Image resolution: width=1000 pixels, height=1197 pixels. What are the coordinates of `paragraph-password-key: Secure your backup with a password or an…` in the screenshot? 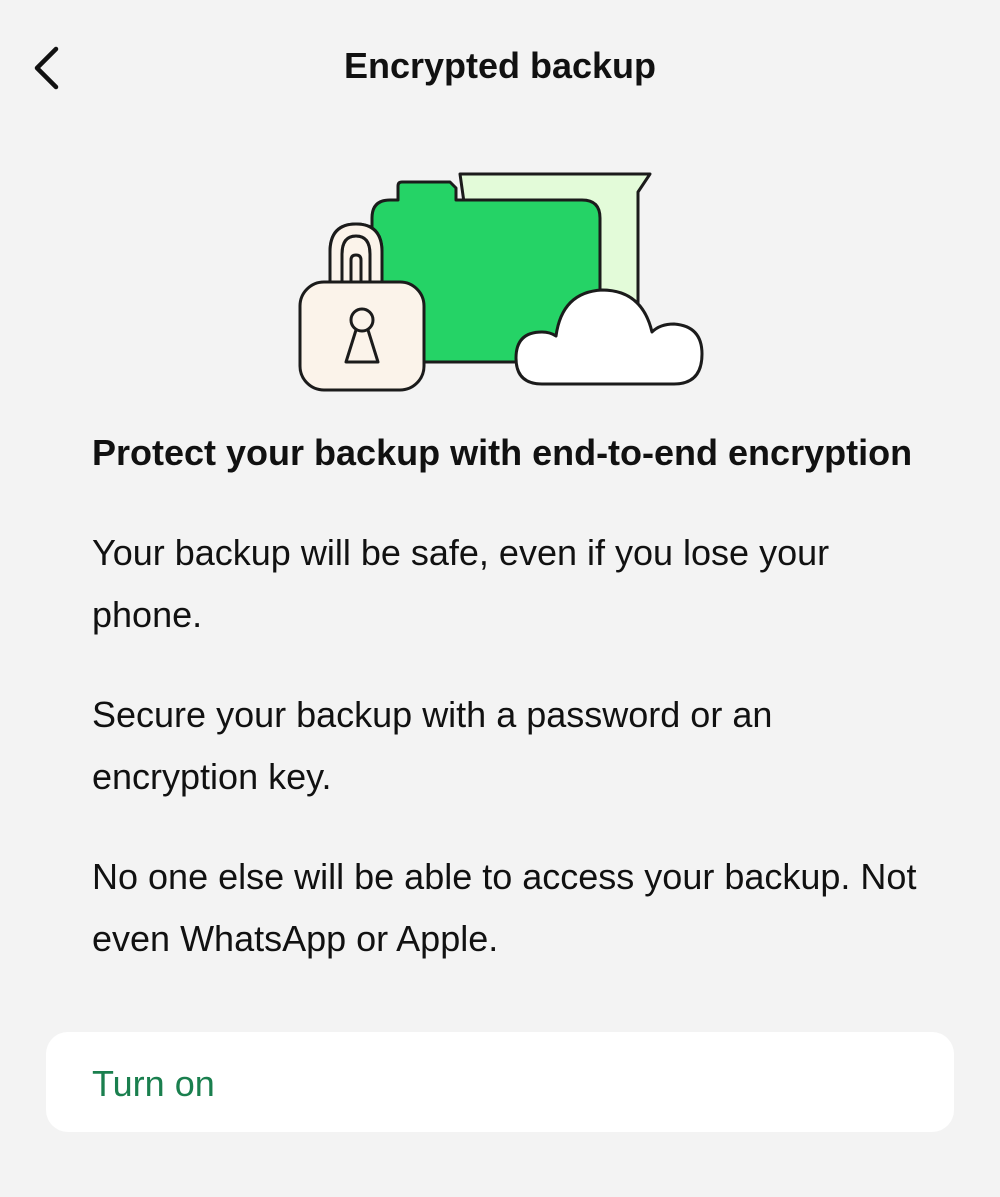 It's located at (432, 745).